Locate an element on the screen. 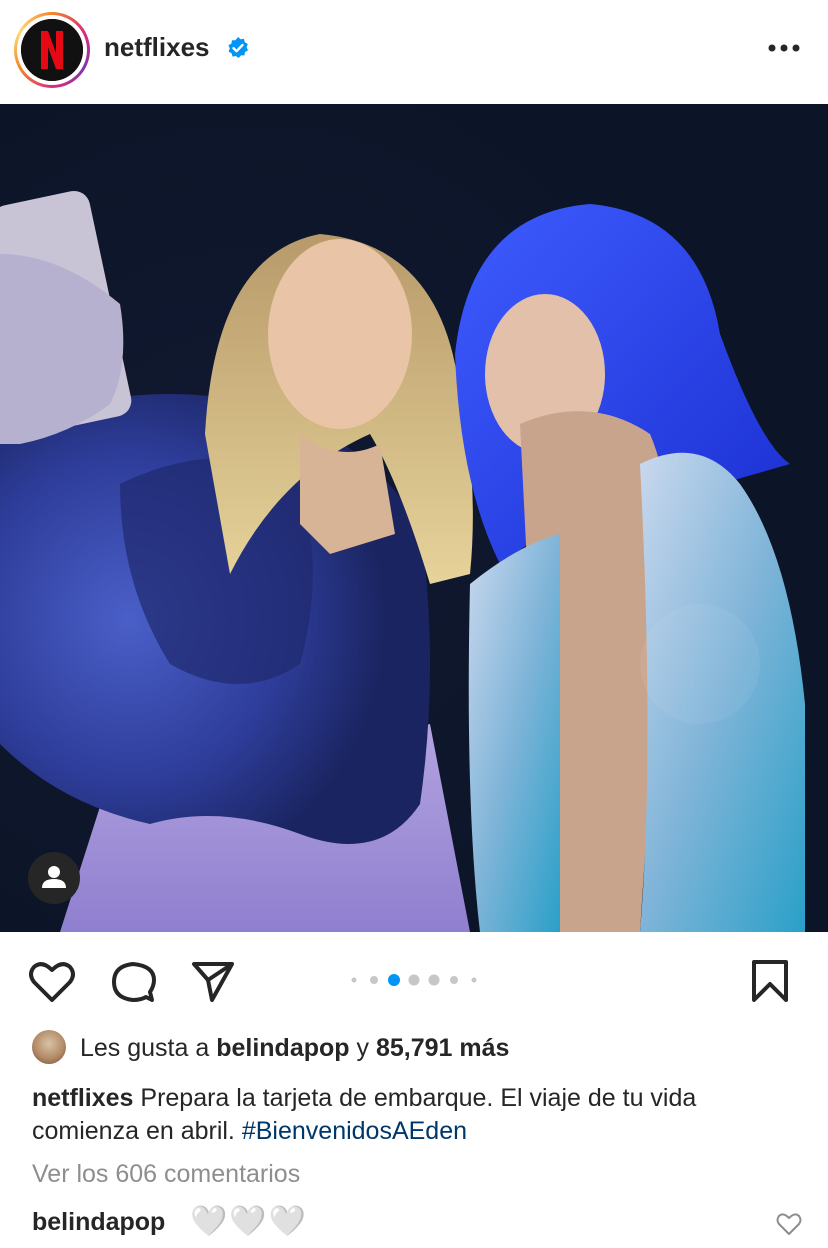 This screenshot has height=1248, width=828. caption-username: netflixes is located at coordinates (82, 1098).